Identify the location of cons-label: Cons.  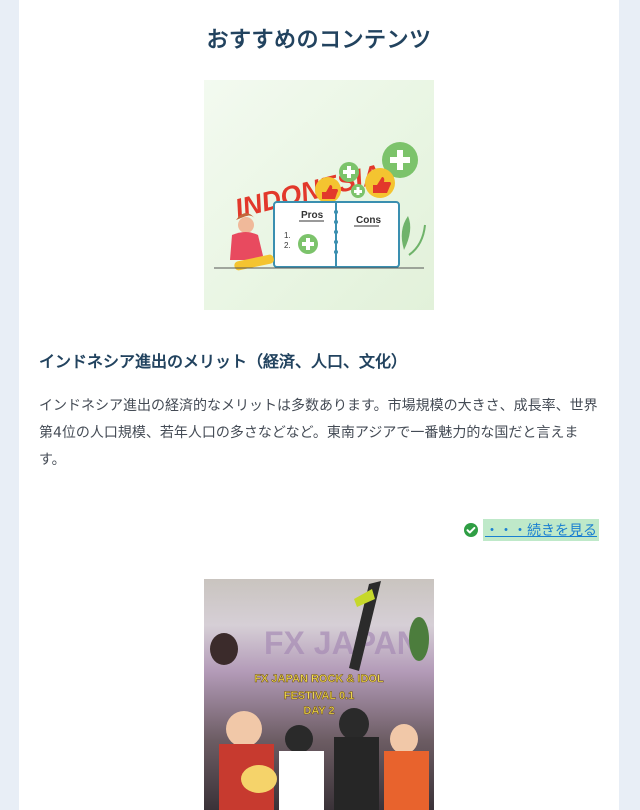
(368, 220).